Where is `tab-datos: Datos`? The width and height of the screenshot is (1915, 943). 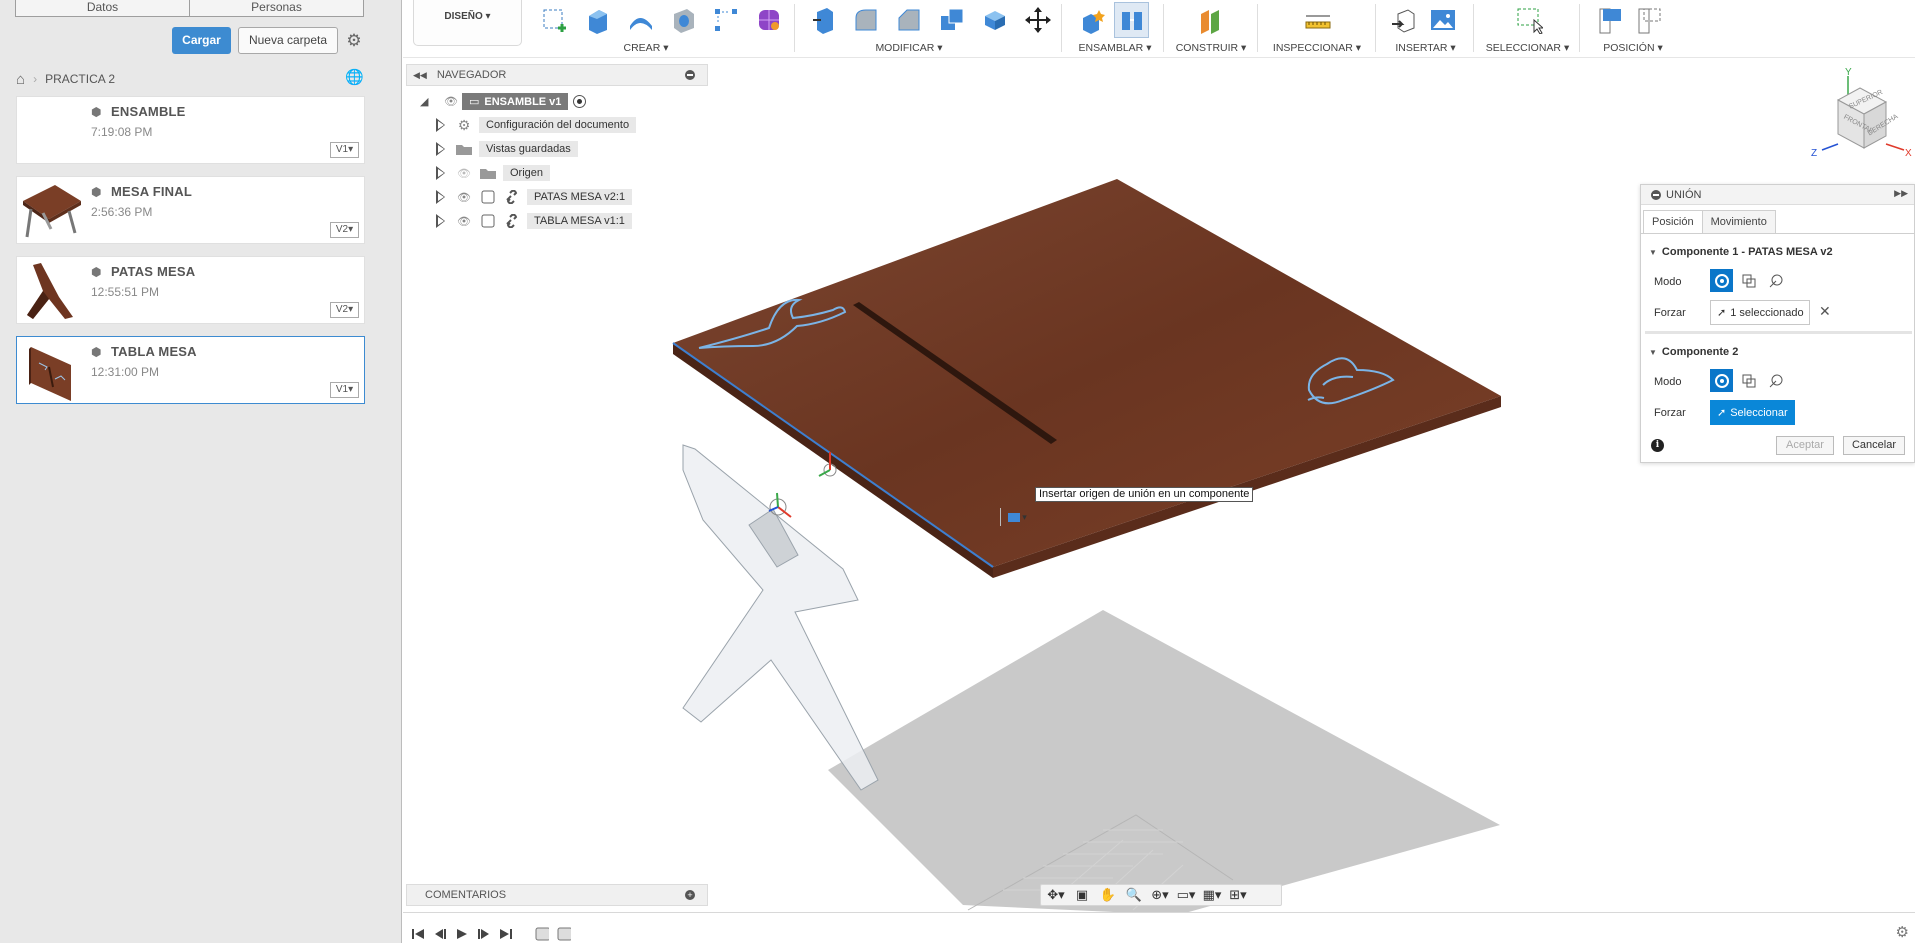 tab-datos: Datos is located at coordinates (102, 8).